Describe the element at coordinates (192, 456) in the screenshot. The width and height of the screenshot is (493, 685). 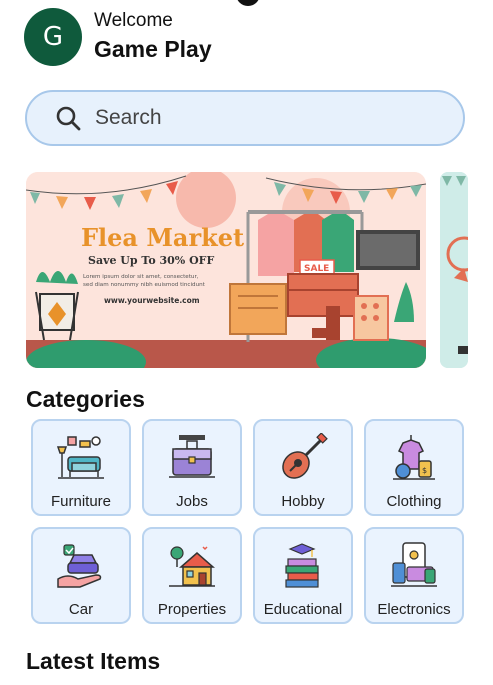
I see `briefcase-icon` at that location.